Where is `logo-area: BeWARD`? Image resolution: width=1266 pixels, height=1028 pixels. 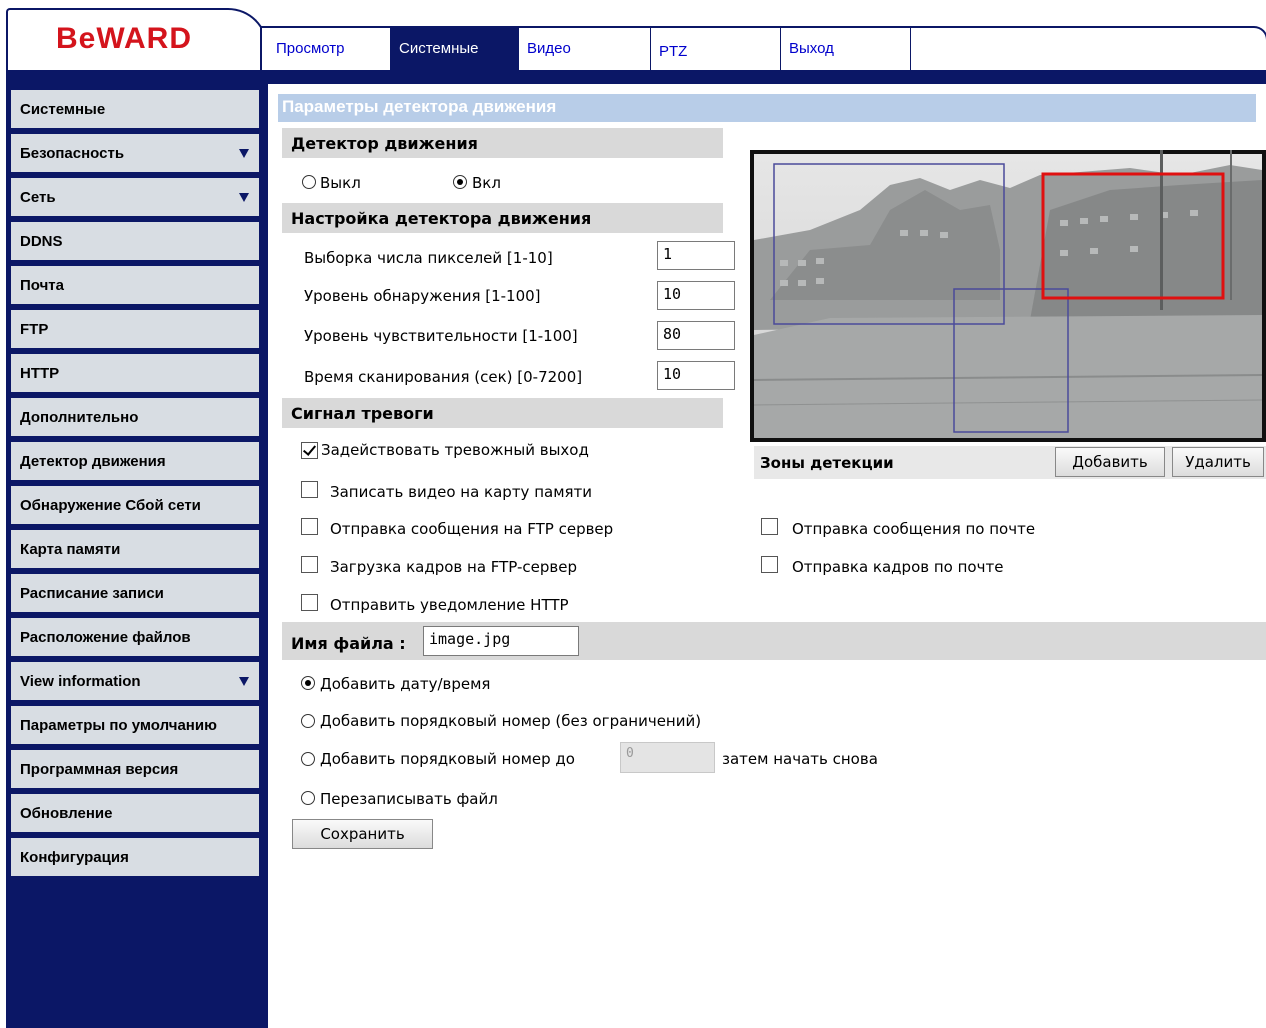
logo-area: BeWARD is located at coordinates (137, 41).